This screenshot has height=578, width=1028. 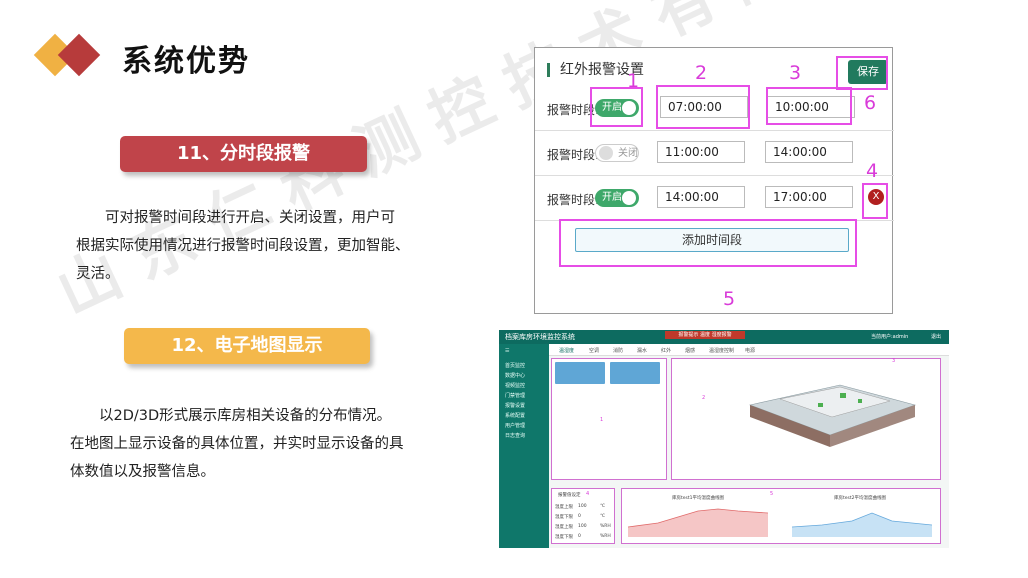 I want to click on dashboard-tabs: 温湿度 空调 消防 漏水 红外 烟感 温湿度控制 电源, so click(x=749, y=350).